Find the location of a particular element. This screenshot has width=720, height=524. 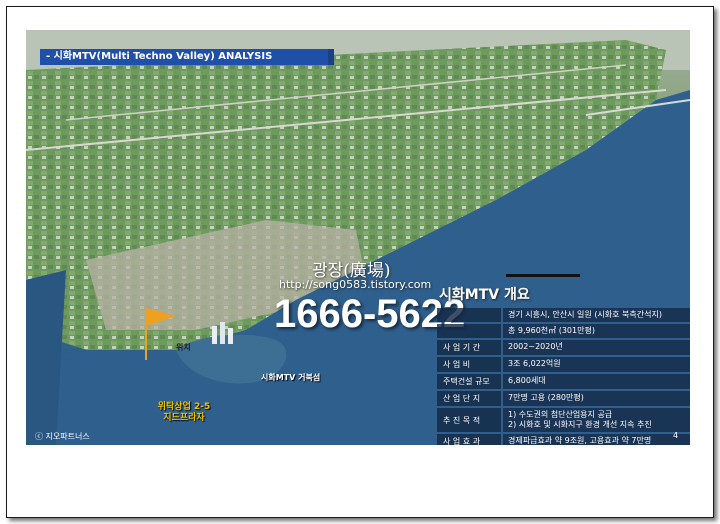

lake-district-label: 시화MTV 거북섬 is located at coordinates (291, 377).